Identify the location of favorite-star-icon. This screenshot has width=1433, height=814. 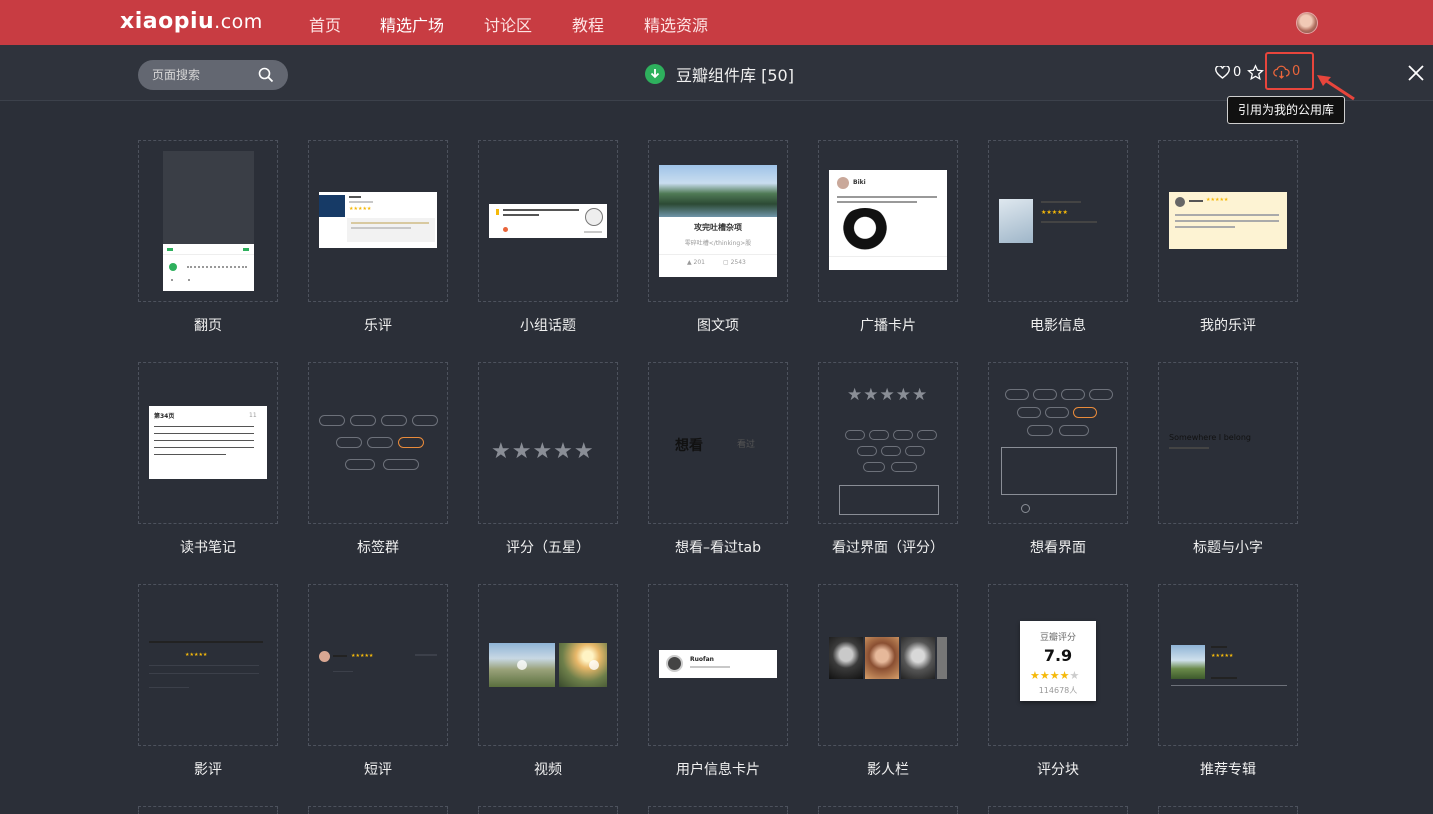
(1255, 72).